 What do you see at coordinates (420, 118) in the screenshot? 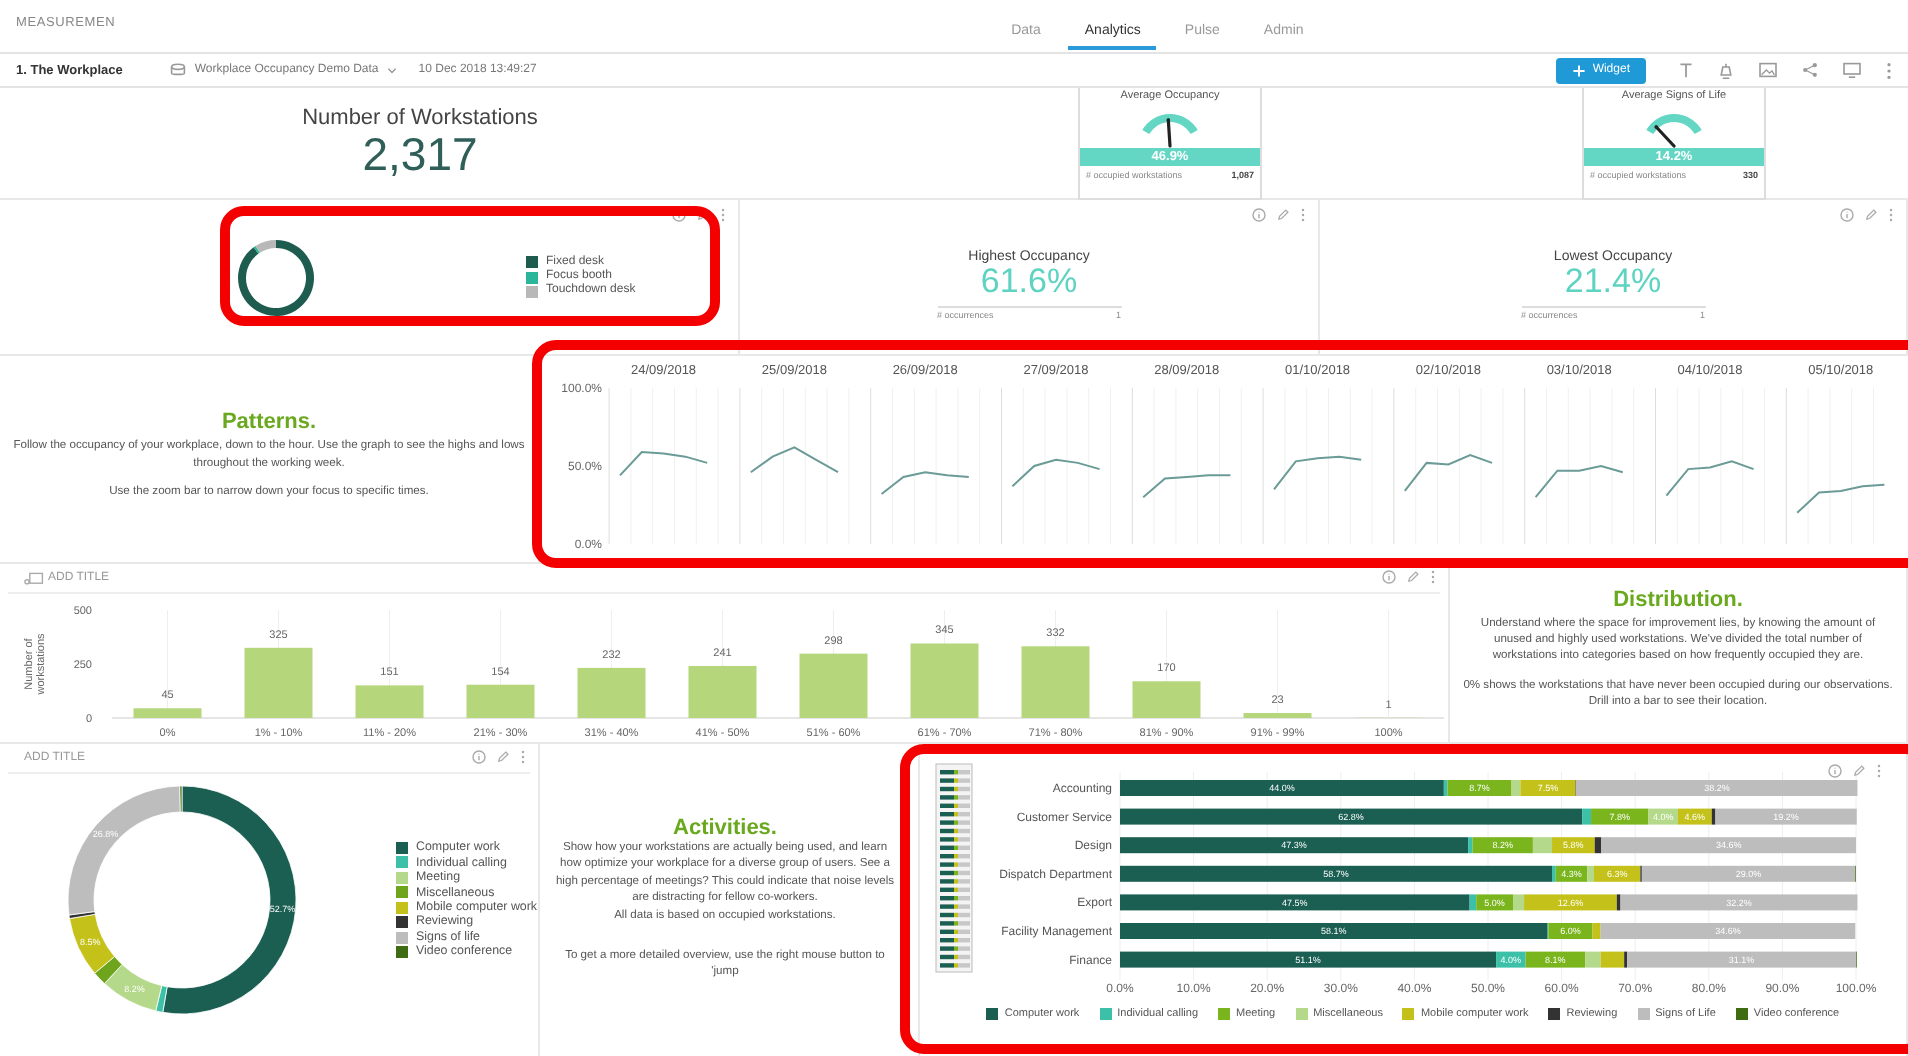
I see `metric-label: Number of Workstations` at bounding box center [420, 118].